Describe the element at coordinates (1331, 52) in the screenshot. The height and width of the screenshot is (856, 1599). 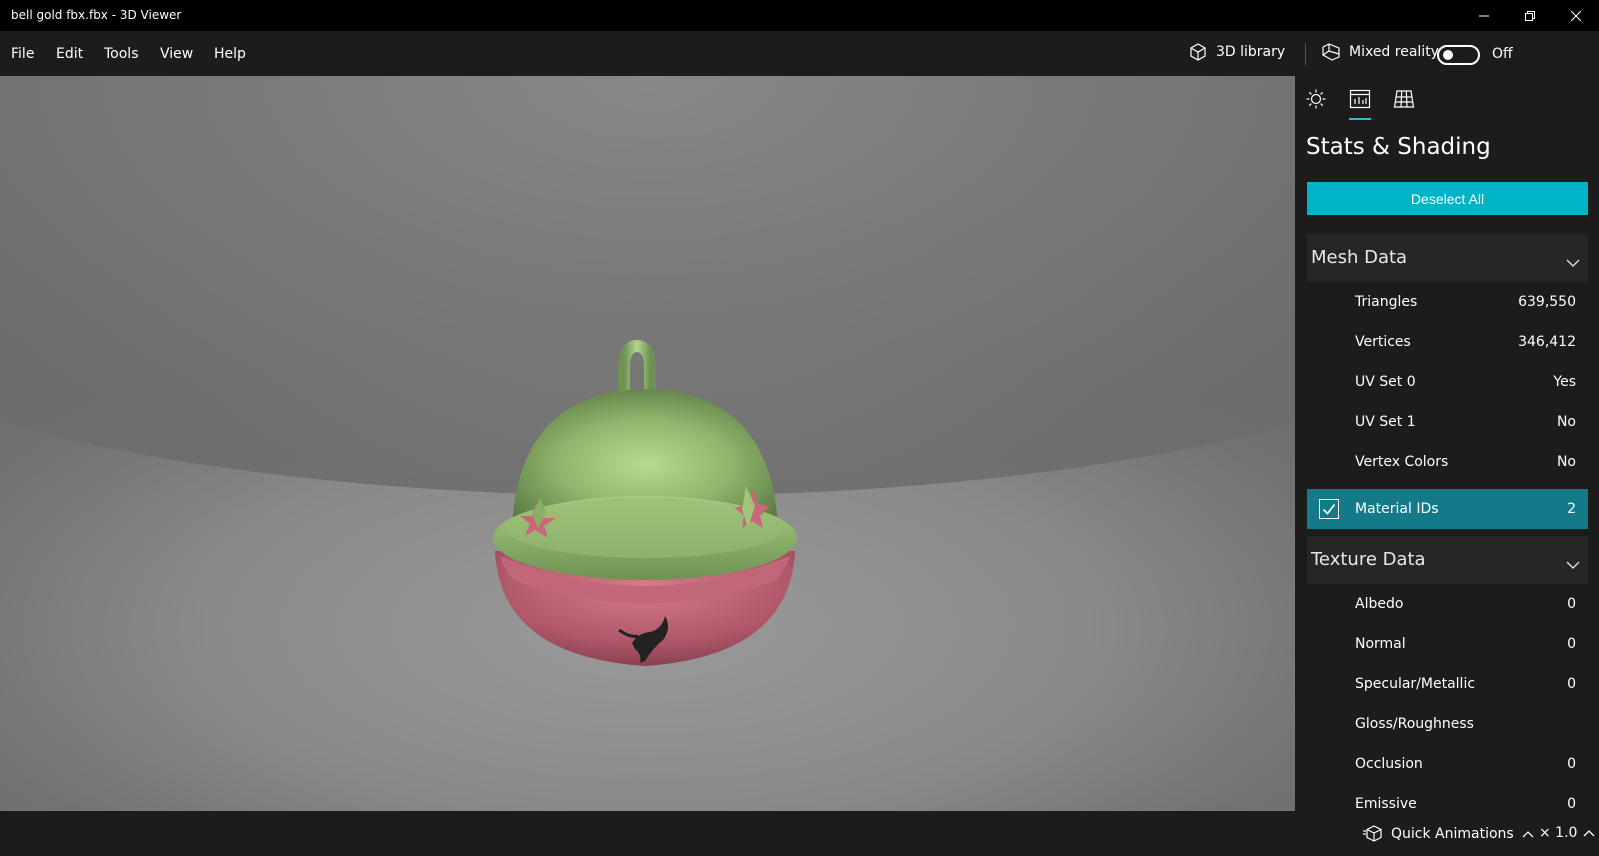
I see `mixed-reality-icon` at that location.